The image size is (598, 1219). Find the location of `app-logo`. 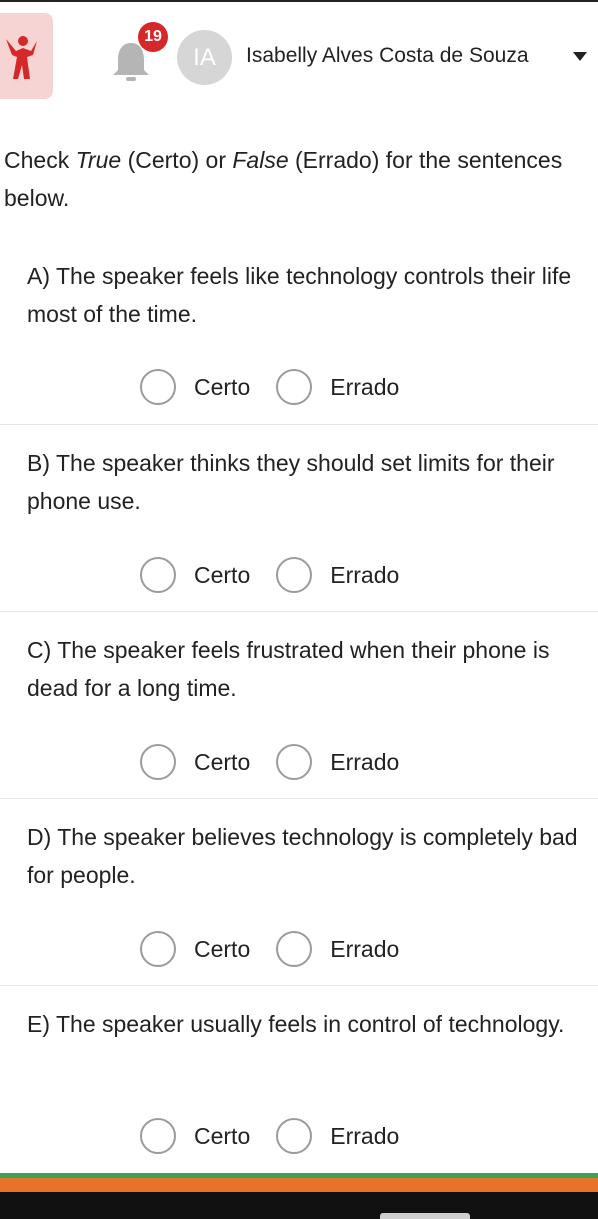

app-logo is located at coordinates (26, 56).